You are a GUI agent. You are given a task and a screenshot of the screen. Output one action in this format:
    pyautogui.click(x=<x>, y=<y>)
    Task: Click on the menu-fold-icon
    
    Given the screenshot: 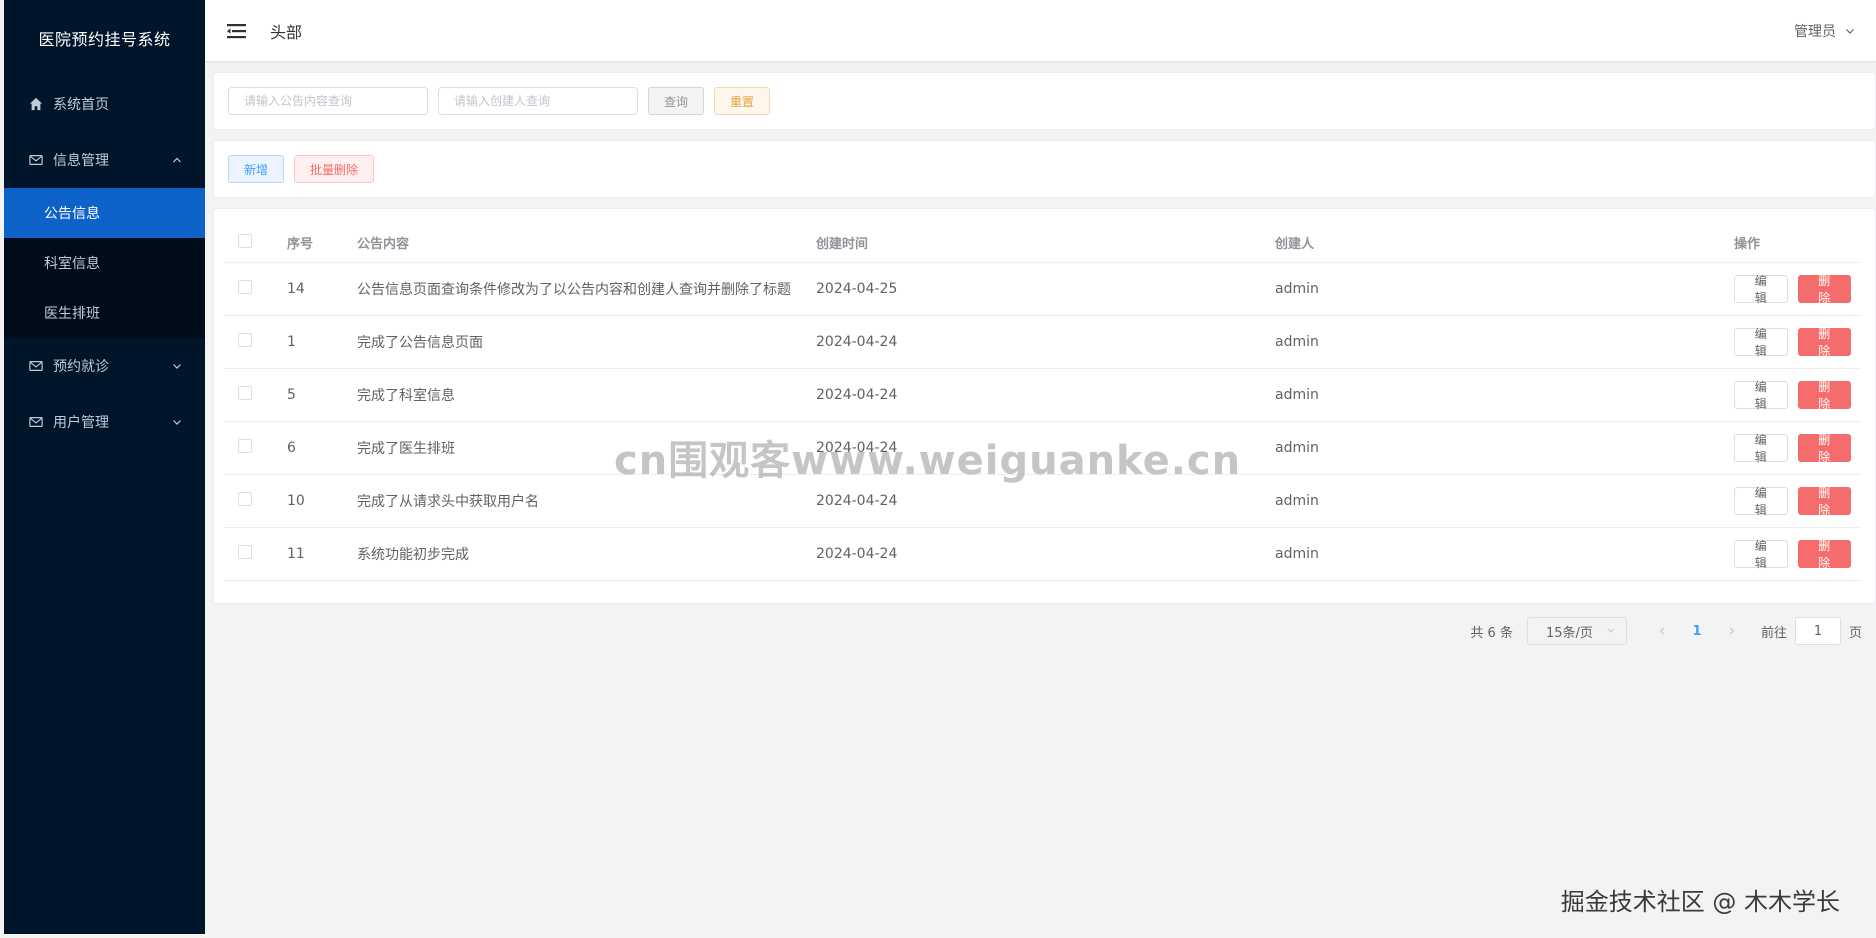 What is the action you would take?
    pyautogui.click(x=237, y=31)
    